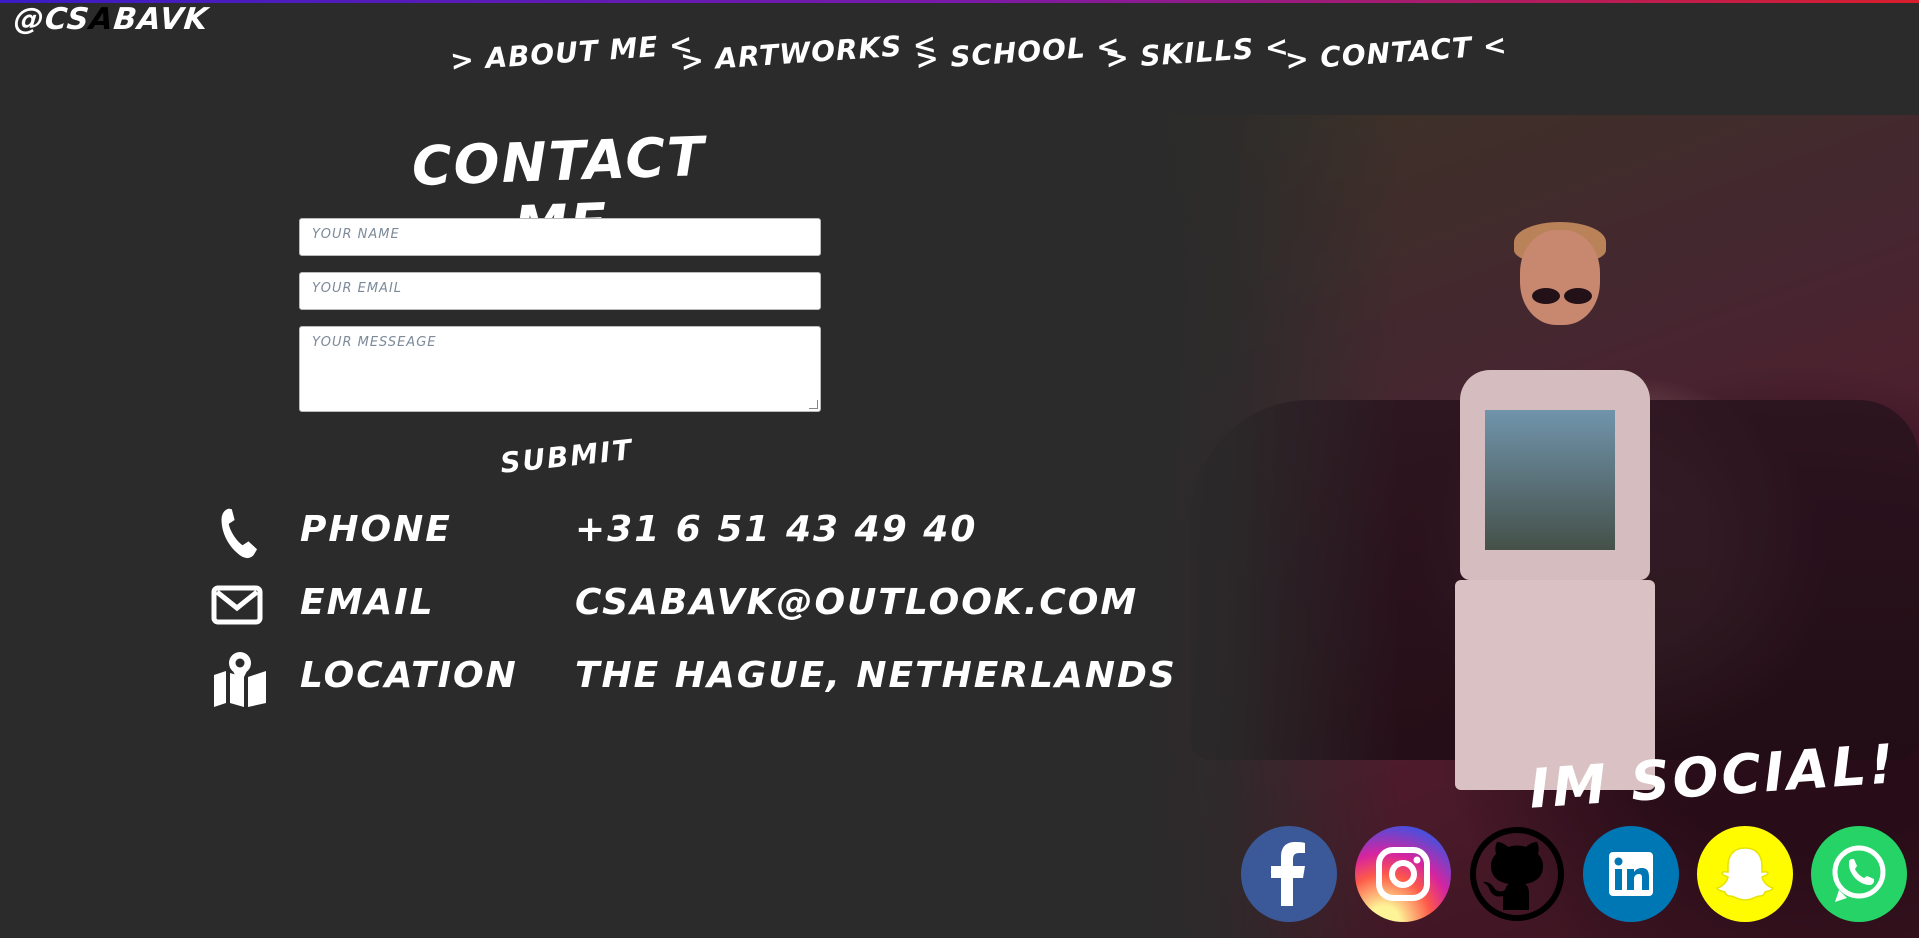  Describe the element at coordinates (776, 529) in the screenshot. I see `phone-value: +31 6 51 43 49 40` at that location.